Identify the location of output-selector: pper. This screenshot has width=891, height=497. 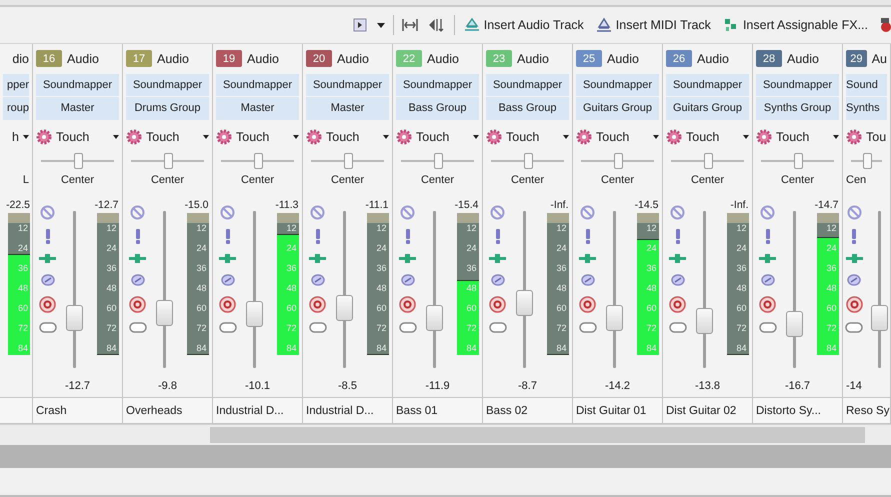
(16, 85).